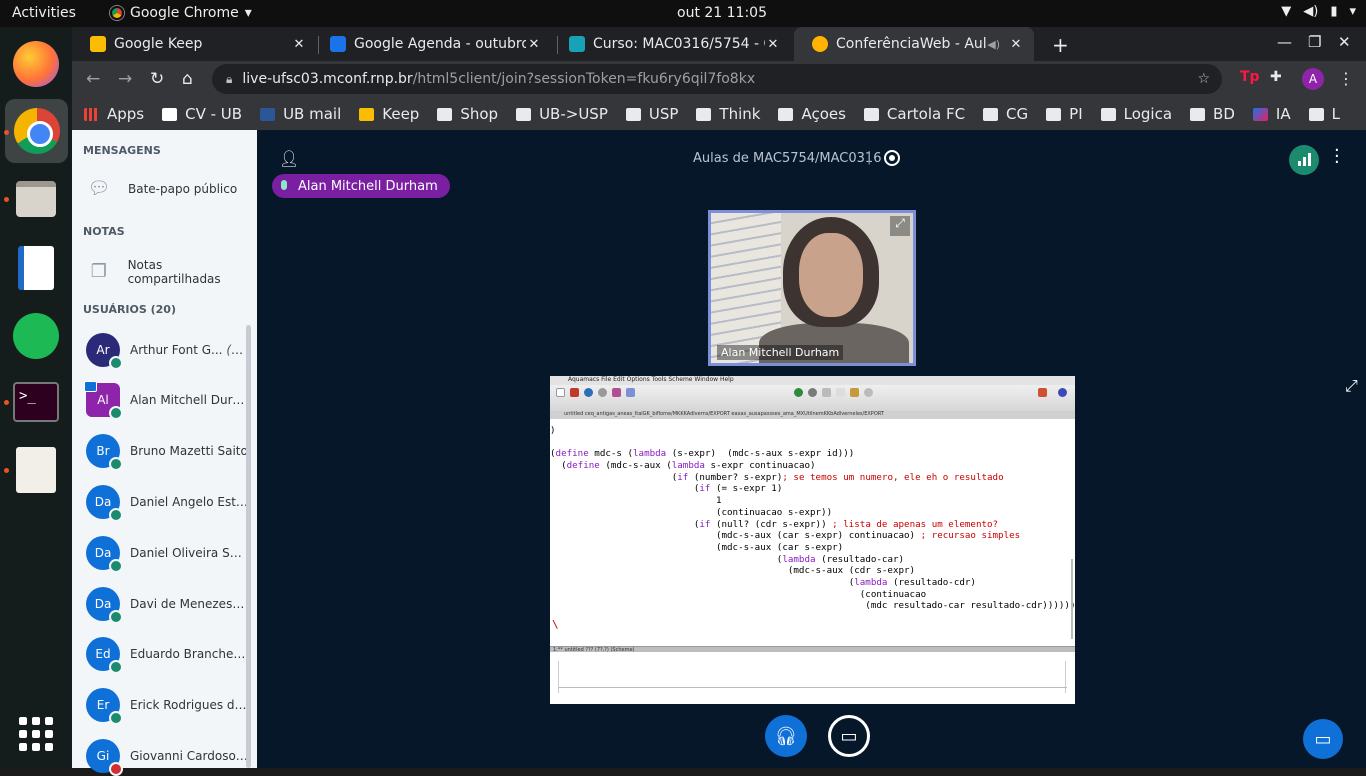  I want to click on avatar: Da, so click(104, 605).